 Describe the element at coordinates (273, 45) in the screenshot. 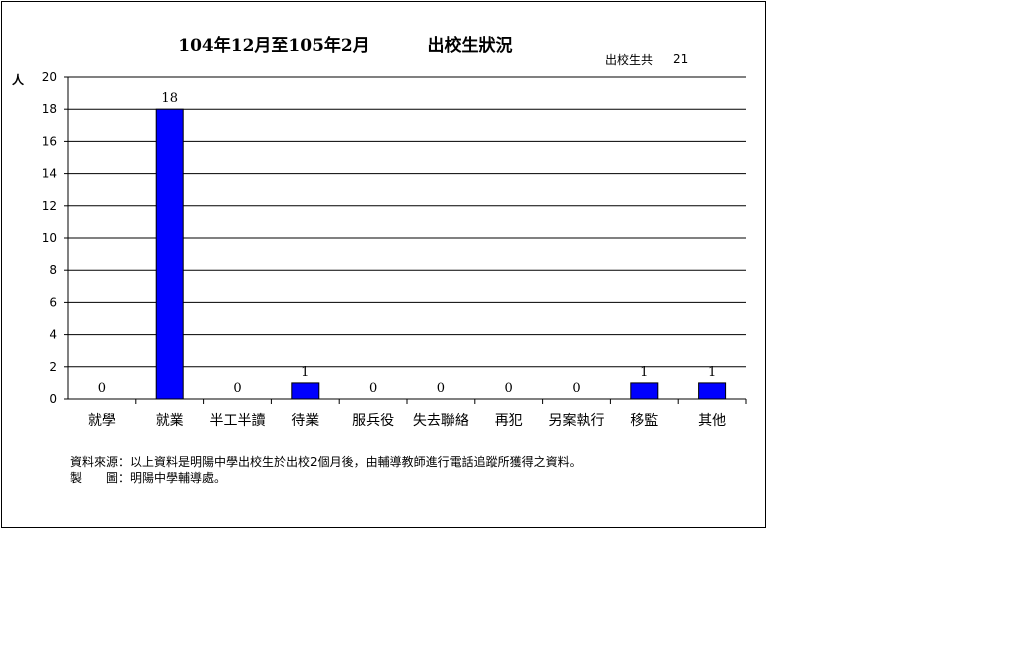

I see `chart-title: 104年12月至105年2月` at that location.